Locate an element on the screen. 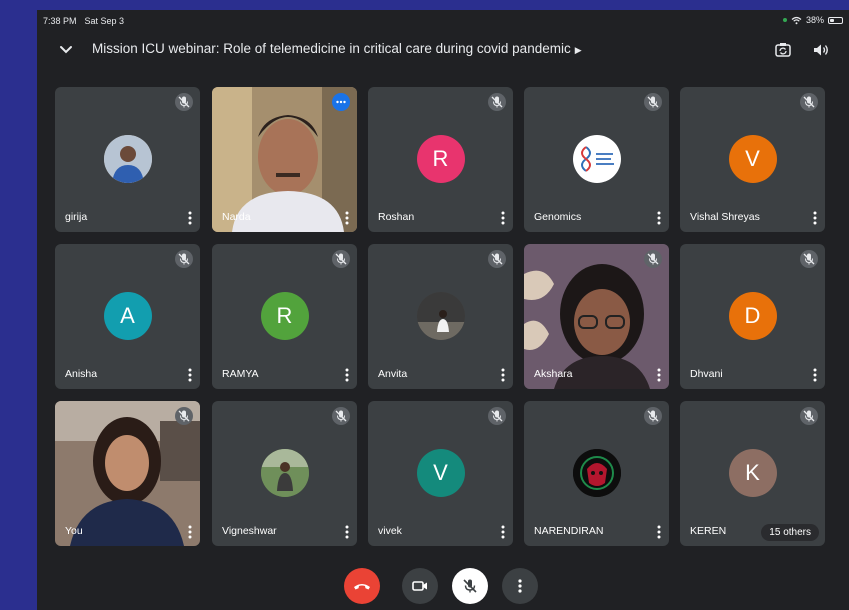 Image resolution: width=849 pixels, height=610 pixels. avatar: D is located at coordinates (752, 316).